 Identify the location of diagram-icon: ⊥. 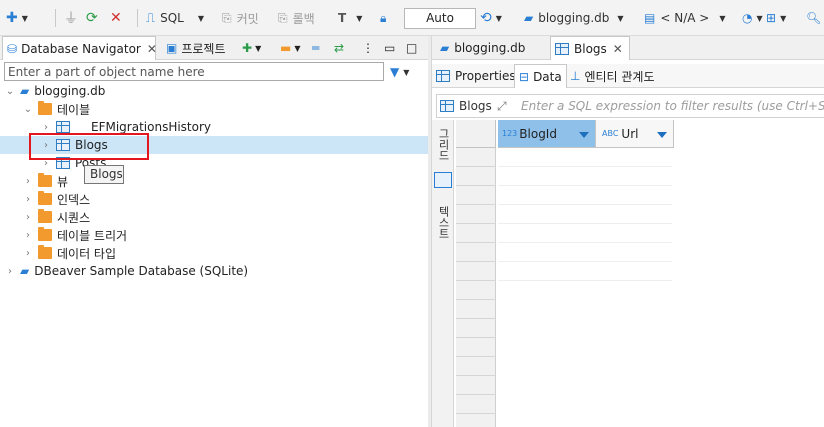
(575, 76).